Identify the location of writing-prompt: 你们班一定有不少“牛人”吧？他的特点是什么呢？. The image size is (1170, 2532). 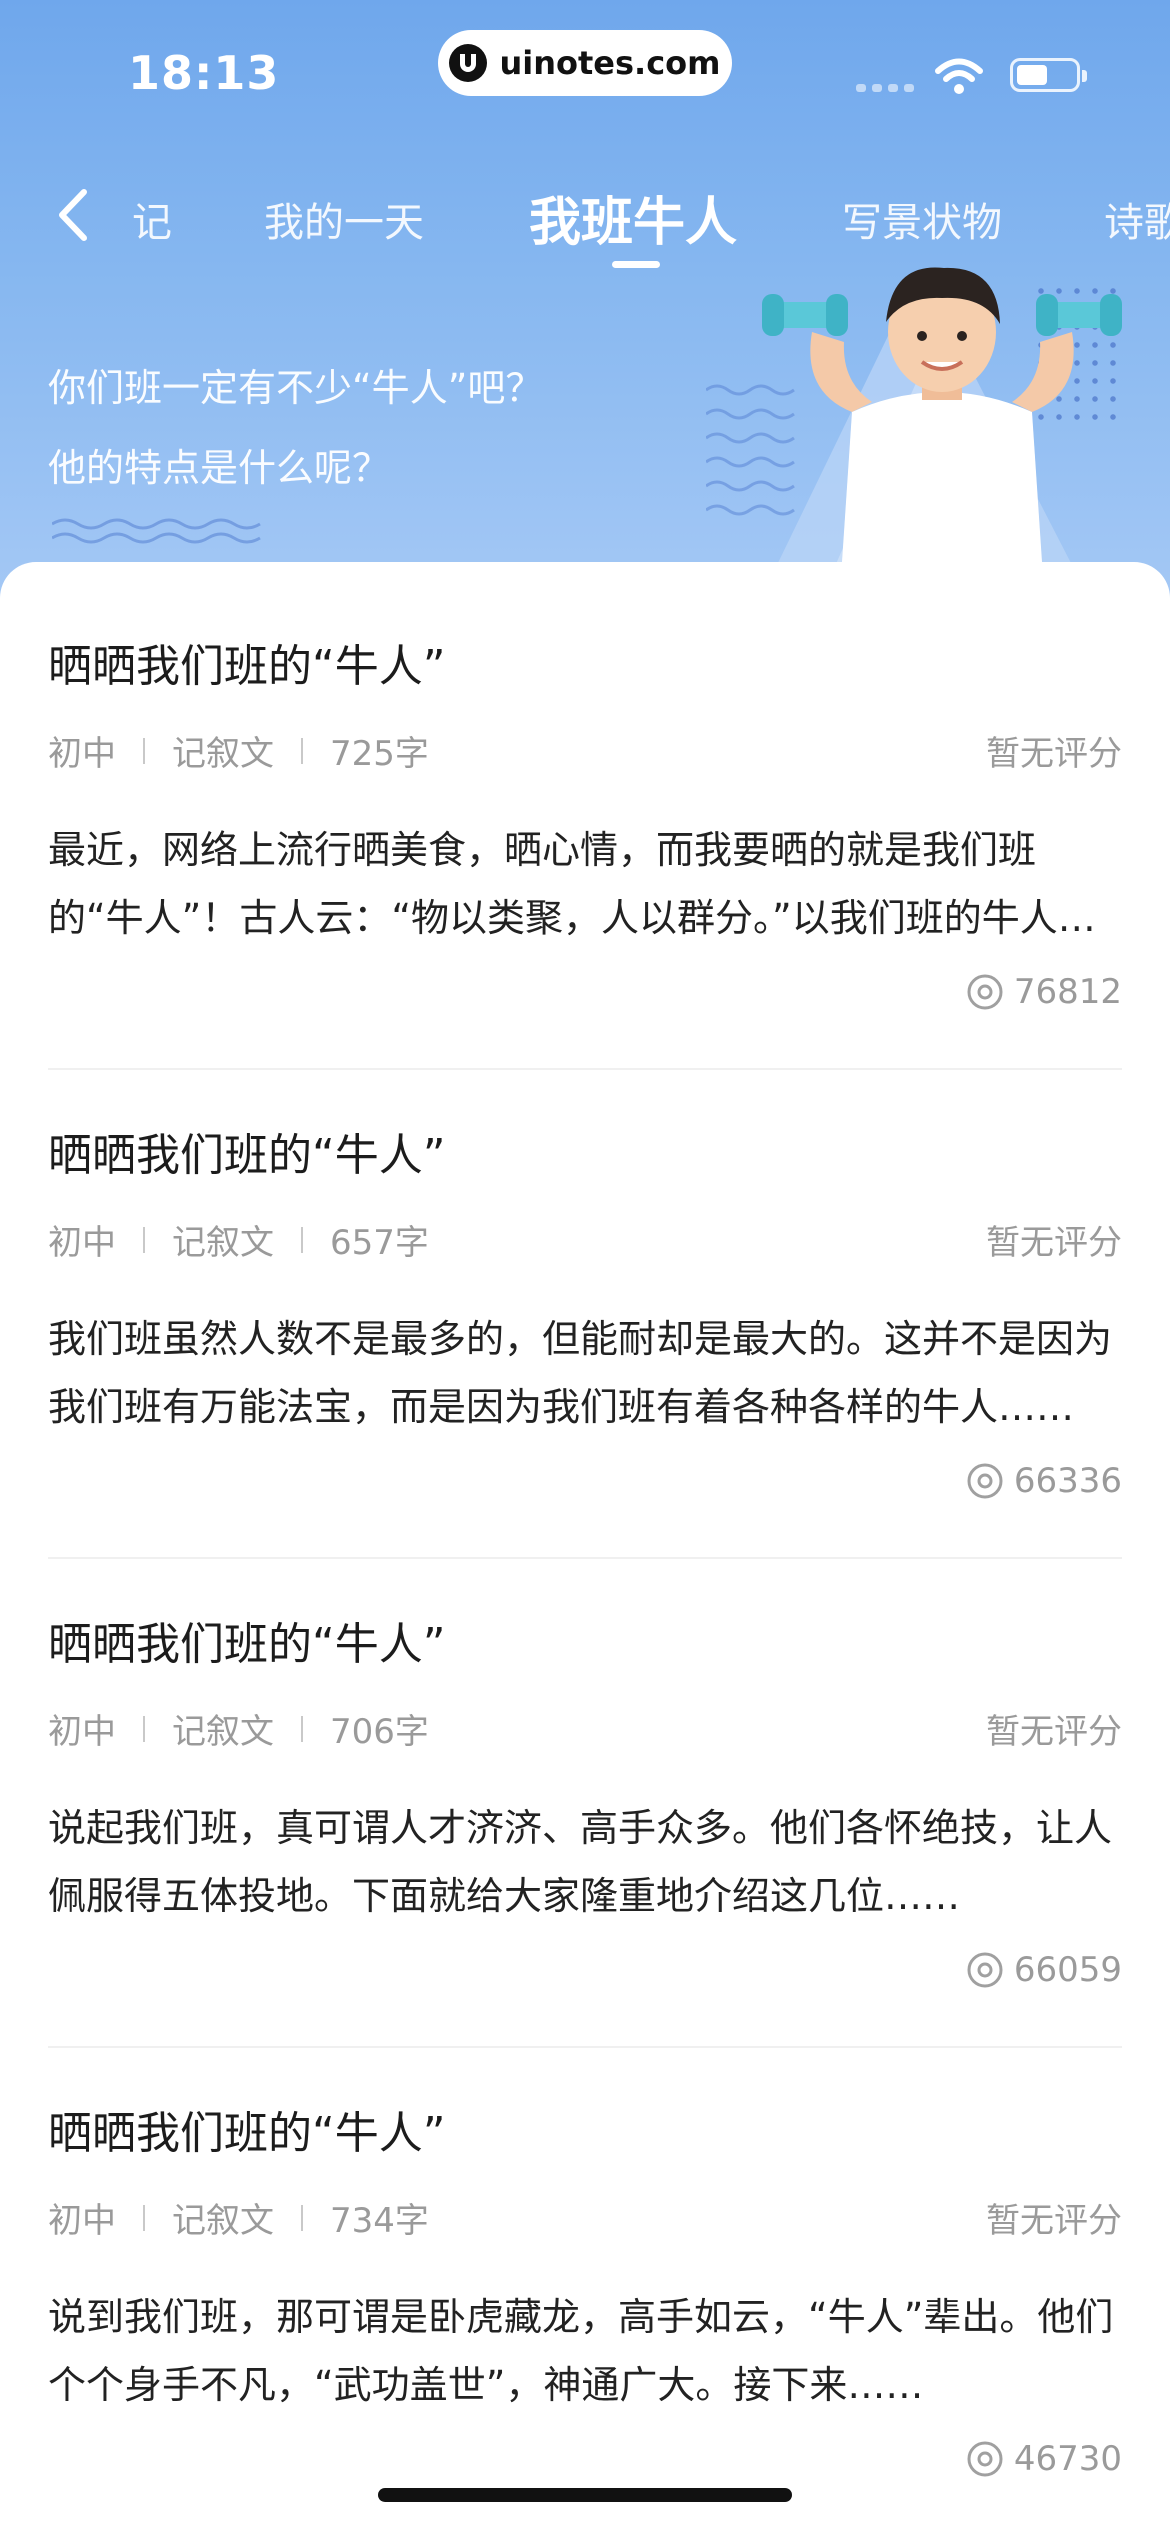
(296, 428).